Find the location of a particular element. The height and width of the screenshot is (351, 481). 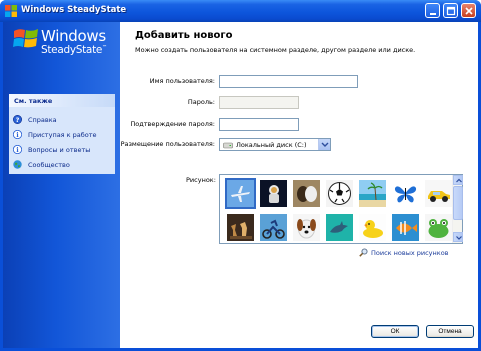

see-also-getting-started-label: Приступая к работе is located at coordinates (62, 134).